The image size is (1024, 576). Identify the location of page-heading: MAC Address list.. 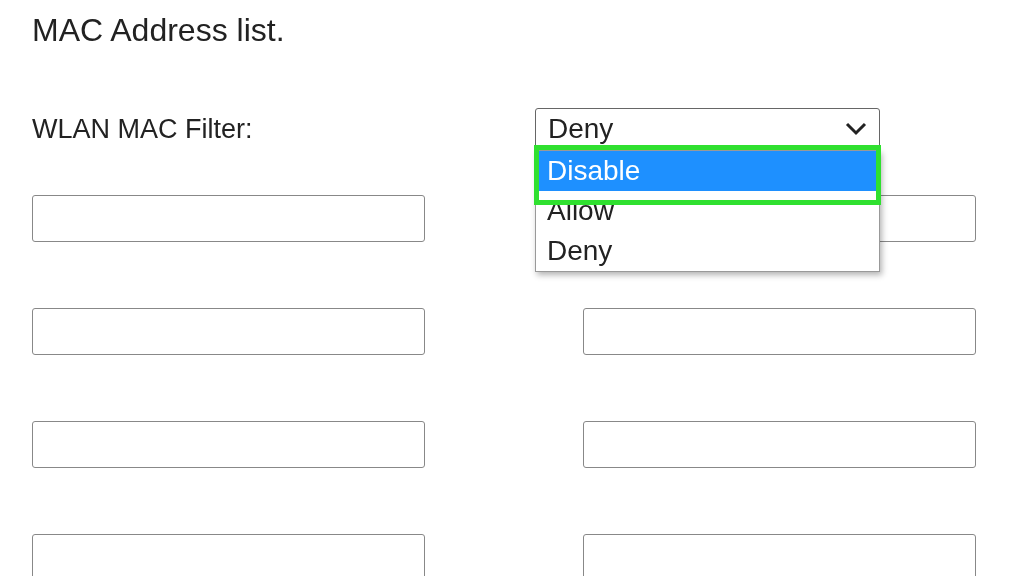
(159, 30).